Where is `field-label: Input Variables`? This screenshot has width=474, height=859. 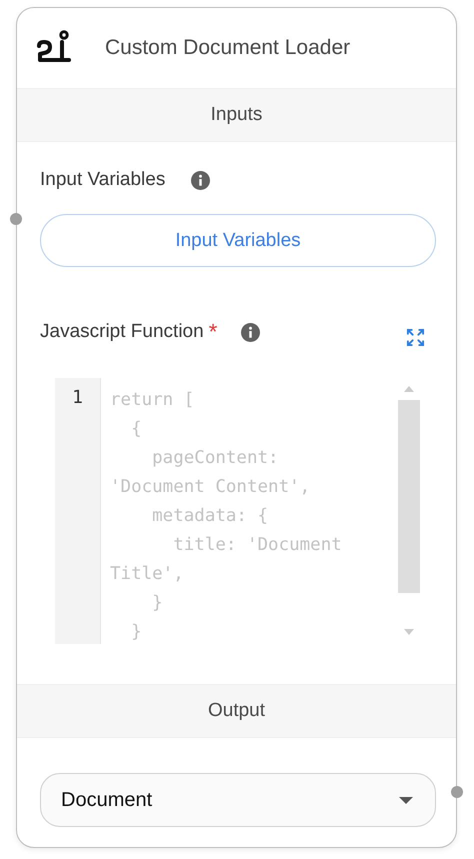 field-label: Input Variables is located at coordinates (103, 180).